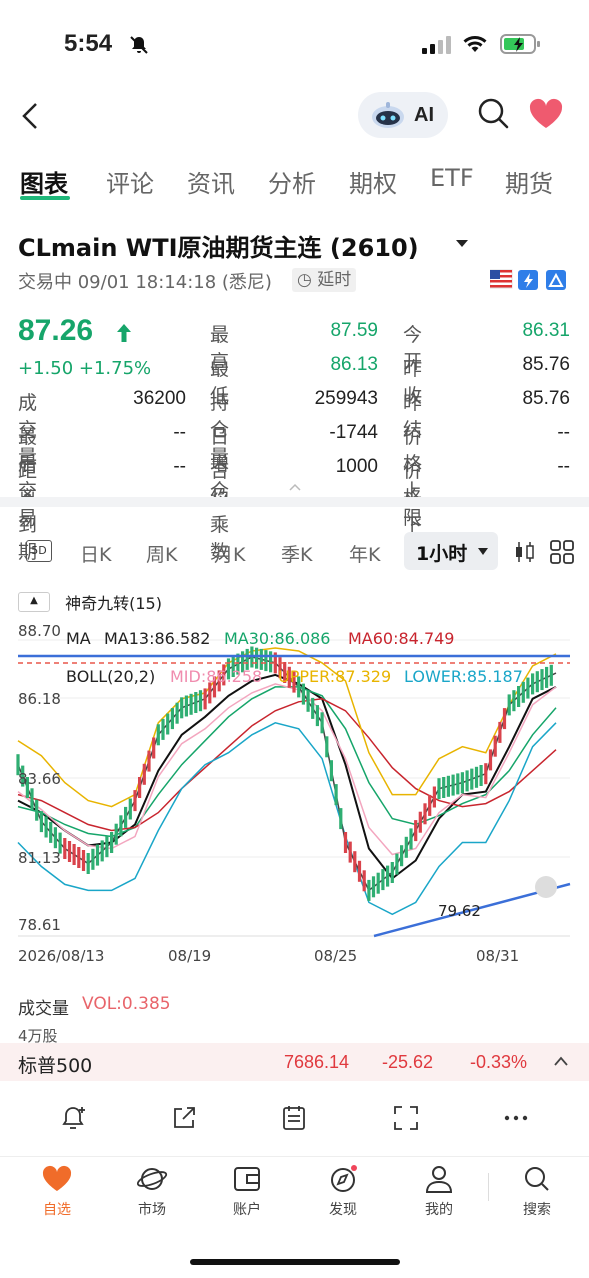  I want to click on delay-badge: ◷ 延时, so click(324, 280).